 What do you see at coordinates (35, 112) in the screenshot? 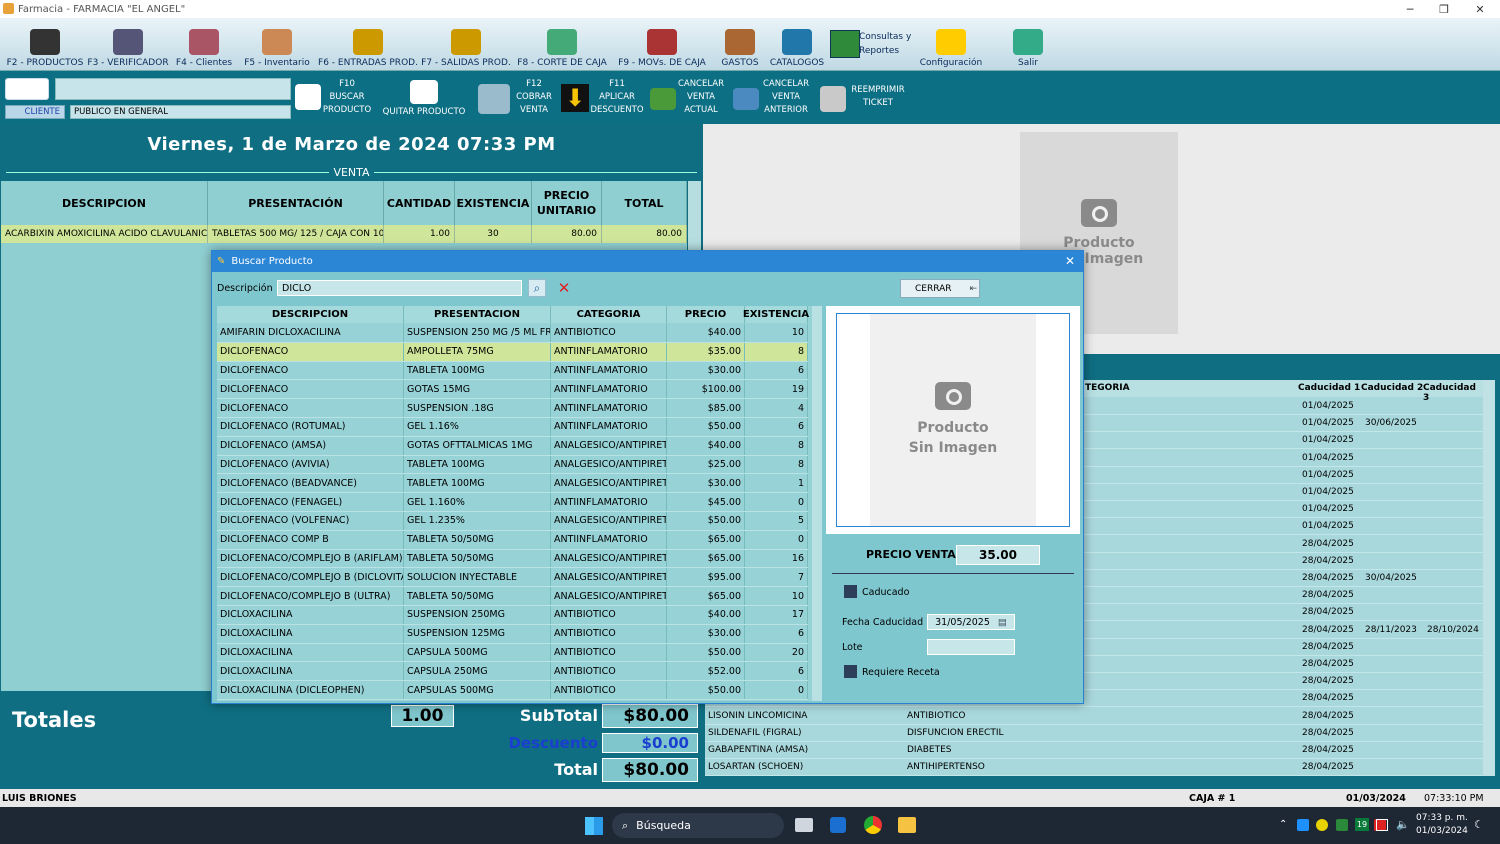
I see `cliente-button: CLIENTE` at bounding box center [35, 112].